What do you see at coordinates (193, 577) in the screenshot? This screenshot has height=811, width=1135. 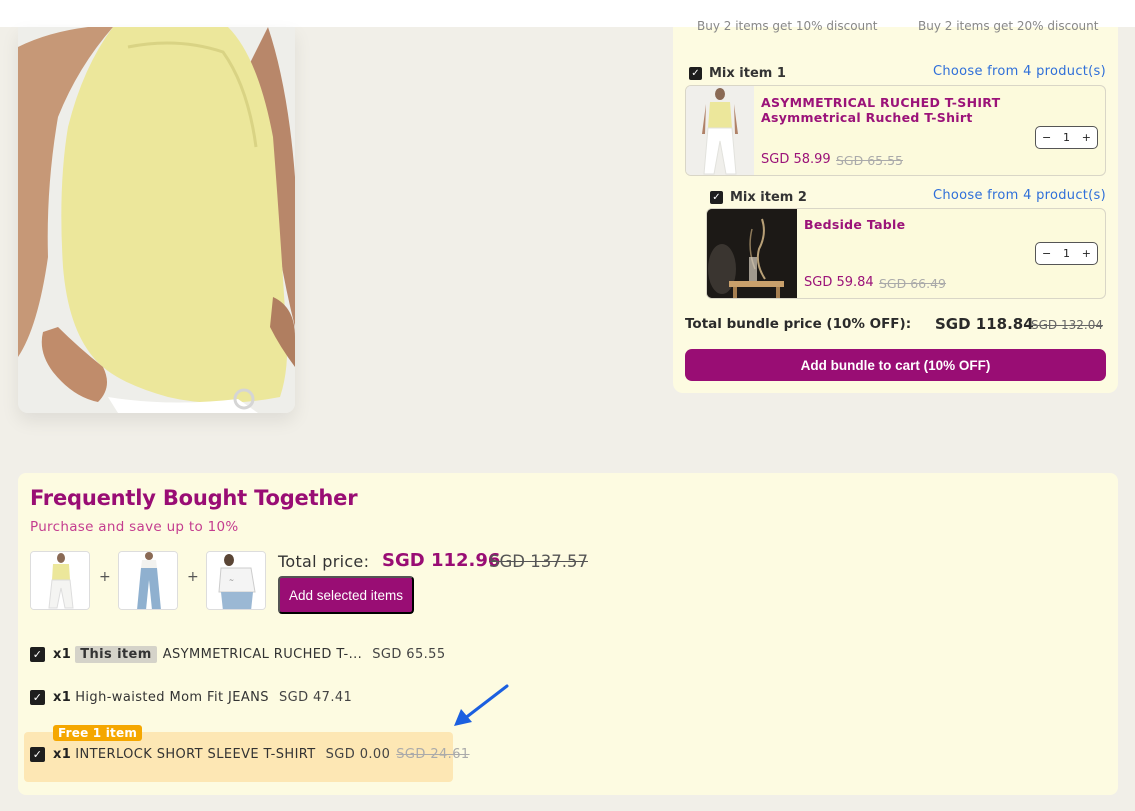 I see `plus-sign-2: +` at bounding box center [193, 577].